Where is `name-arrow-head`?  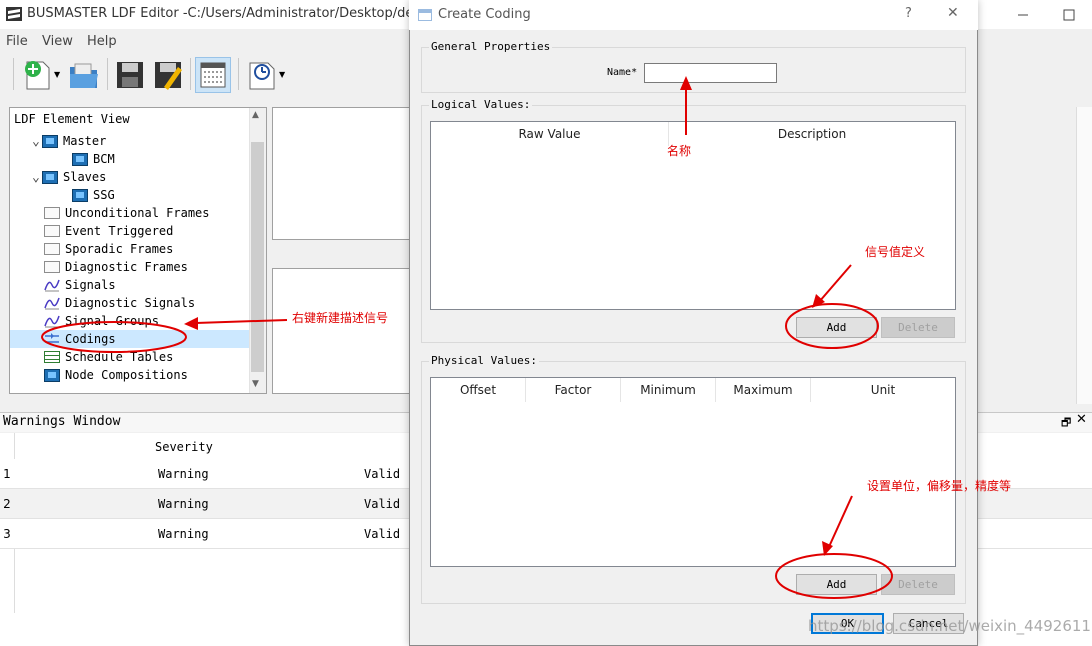 name-arrow-head is located at coordinates (686, 83).